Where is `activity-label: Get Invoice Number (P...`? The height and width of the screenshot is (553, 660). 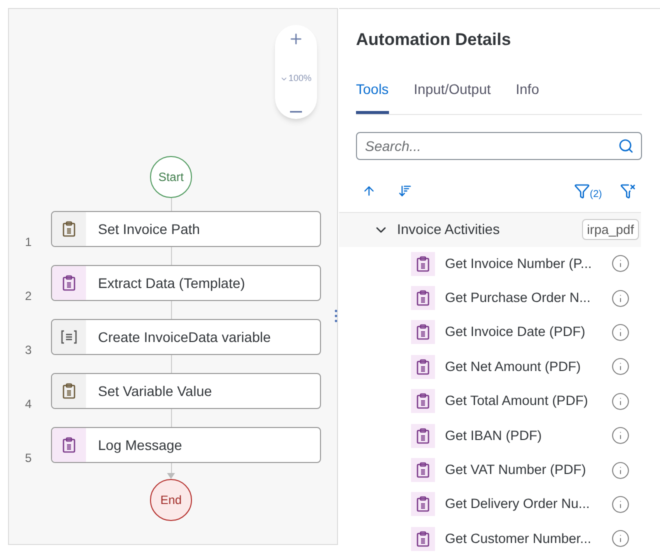
activity-label: Get Invoice Number (P... is located at coordinates (519, 263).